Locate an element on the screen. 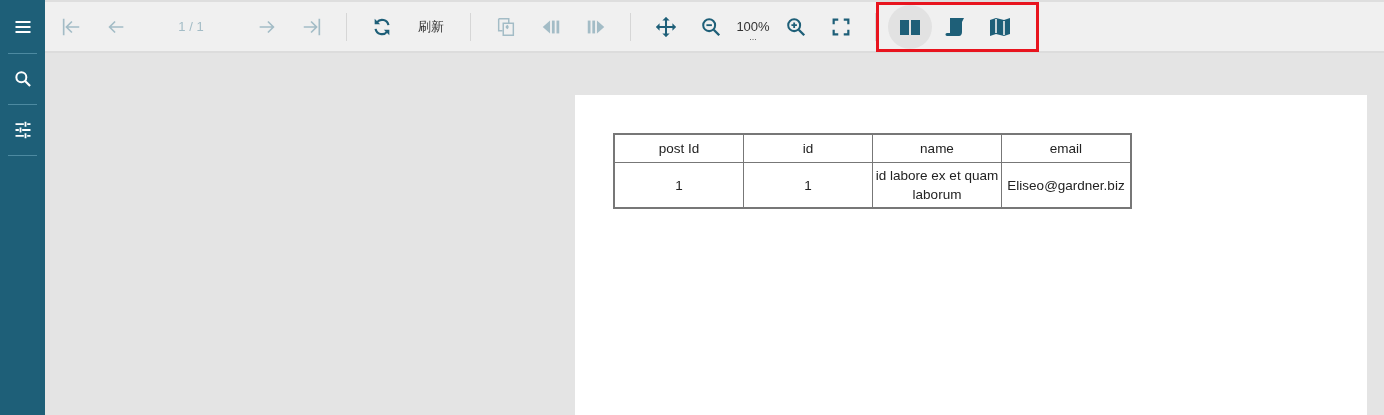  book-view-button is located at coordinates (910, 26).